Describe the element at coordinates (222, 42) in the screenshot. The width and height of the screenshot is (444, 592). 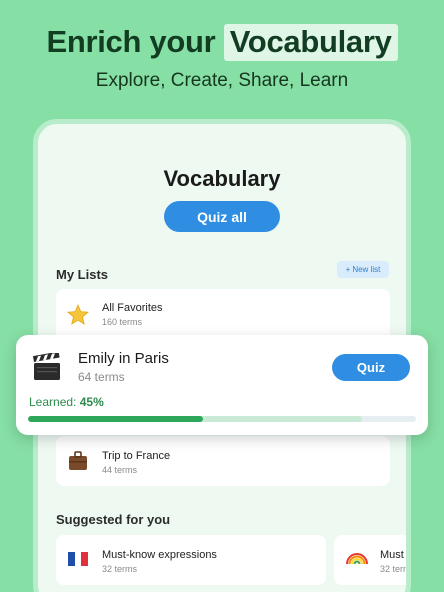
I see `headline: Enrich your Vocabulary` at that location.